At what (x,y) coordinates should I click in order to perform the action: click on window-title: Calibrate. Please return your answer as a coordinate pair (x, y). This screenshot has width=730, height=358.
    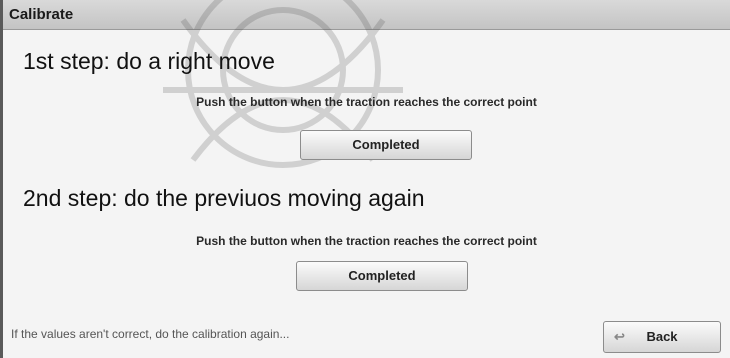
    Looking at the image, I should click on (41, 14).